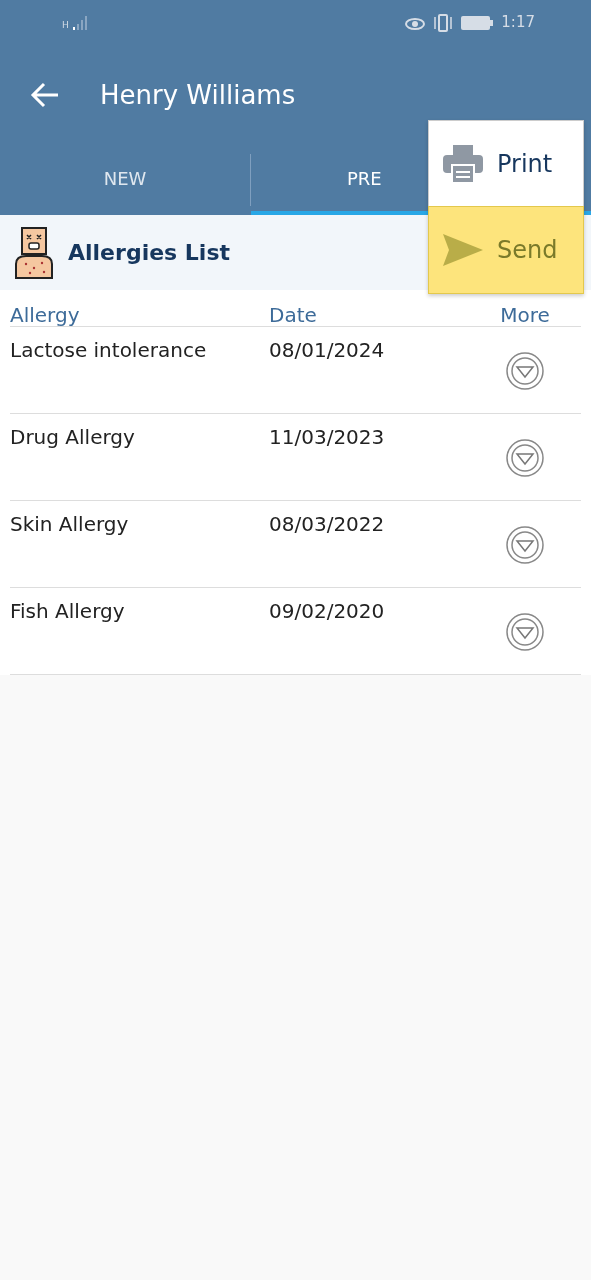 The height and width of the screenshot is (1280, 591). What do you see at coordinates (506, 164) in the screenshot?
I see `print-menu-item: Print` at bounding box center [506, 164].